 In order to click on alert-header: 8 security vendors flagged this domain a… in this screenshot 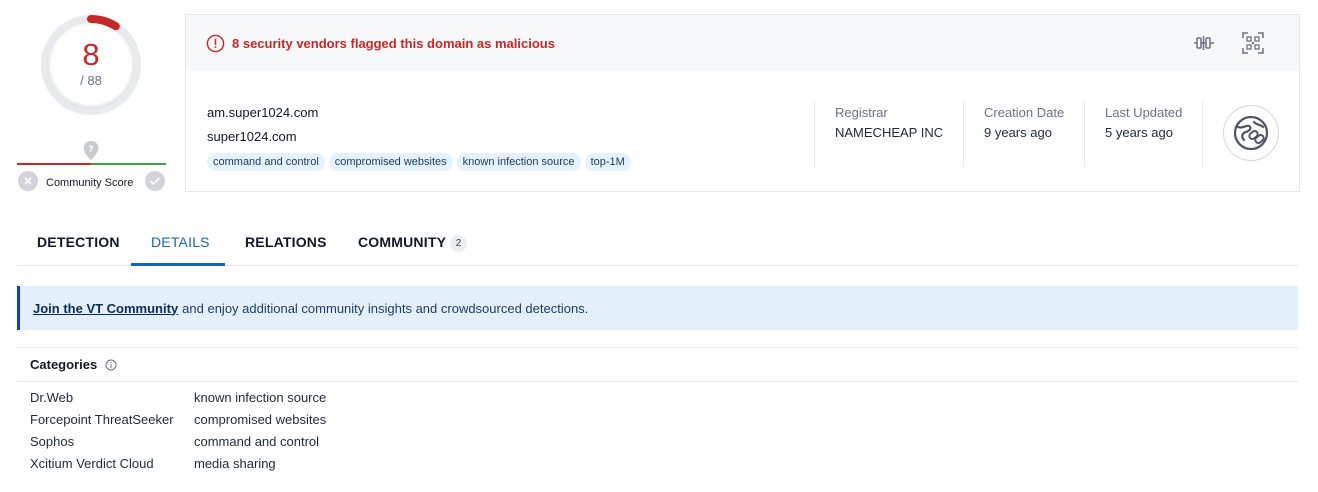, I will do `click(742, 43)`.